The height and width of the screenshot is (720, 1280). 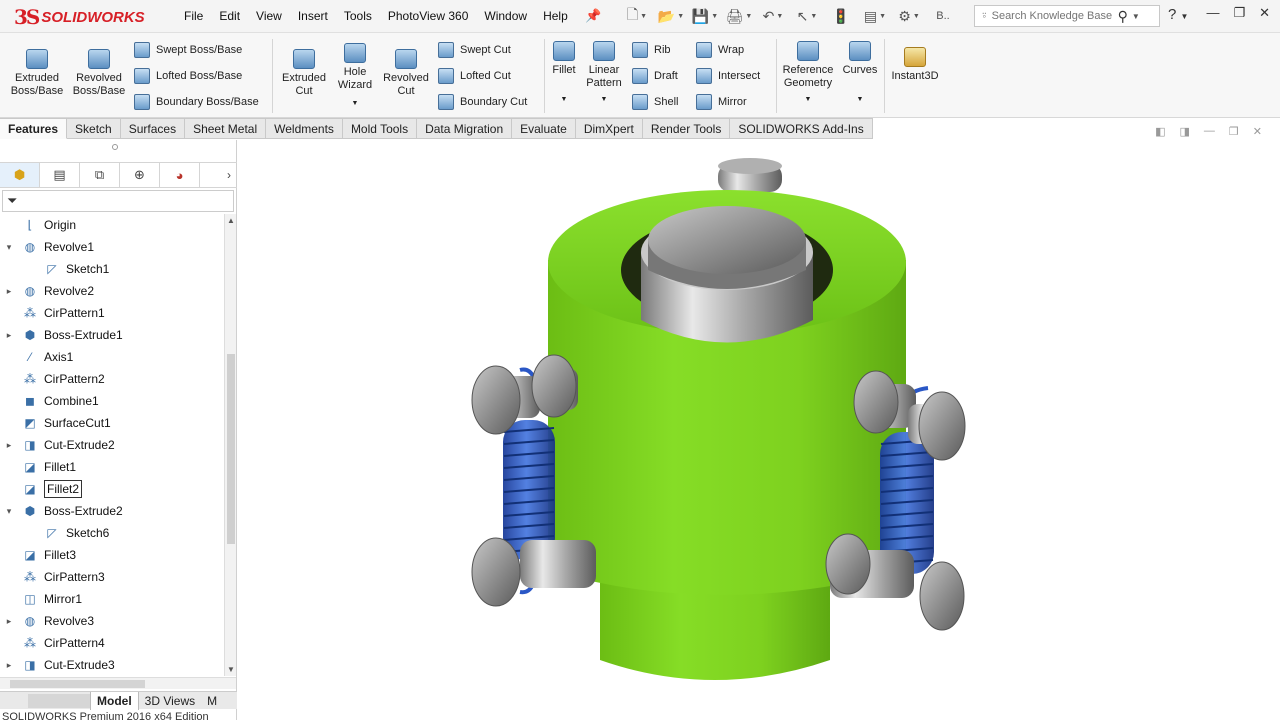 I want to click on tab-mold-tools: Mold Tools, so click(x=380, y=128).